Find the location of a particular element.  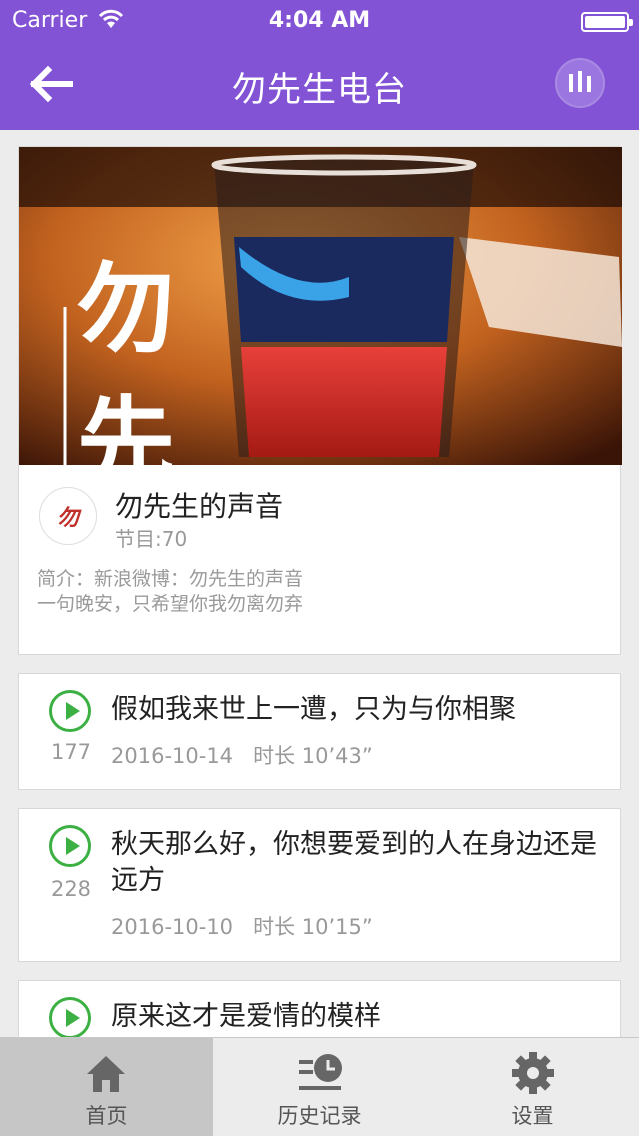

episode-count: 节目:70 is located at coordinates (151, 539).